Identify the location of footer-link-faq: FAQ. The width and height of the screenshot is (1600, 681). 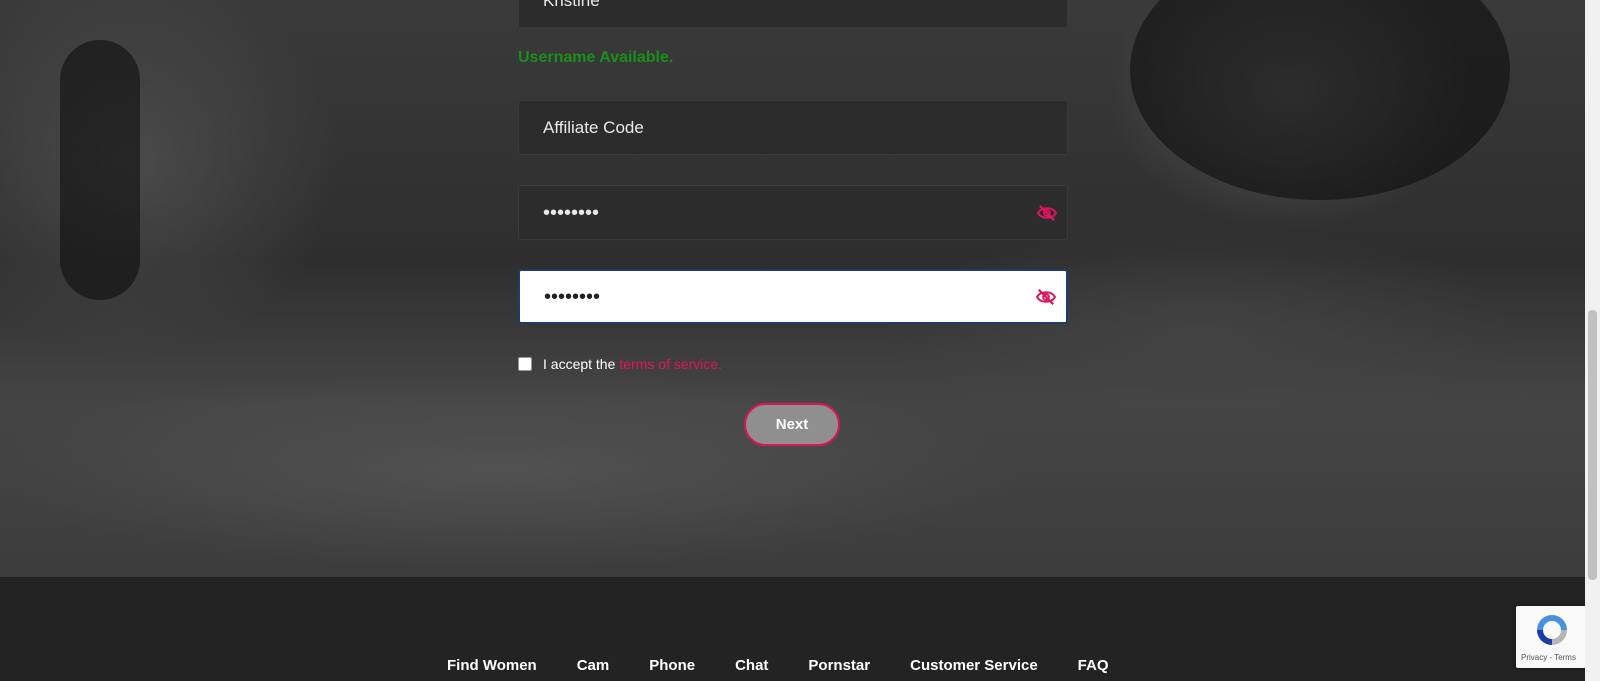
(1093, 665).